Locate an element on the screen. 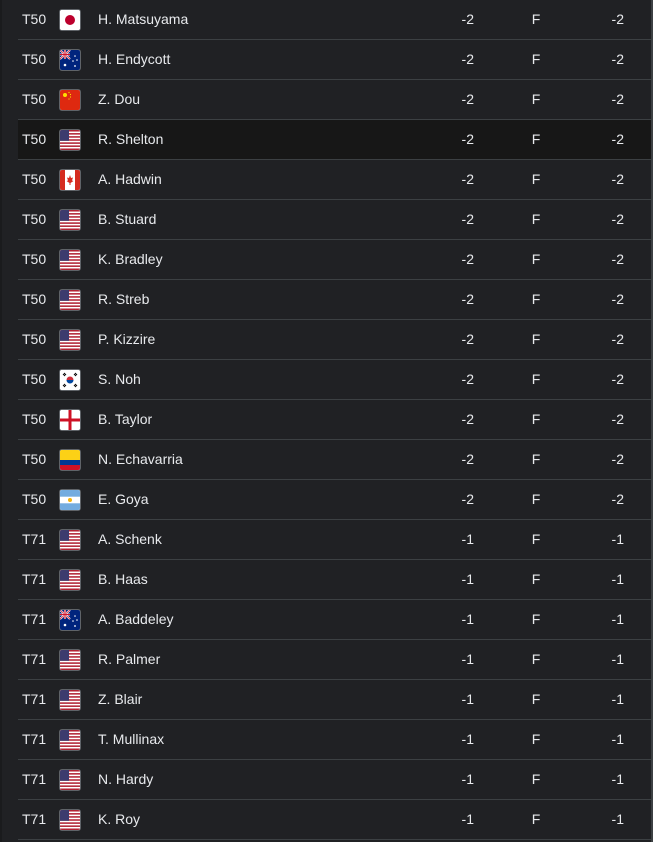  table-row: T71 Z. Blair -1 F -1 is located at coordinates (334, 700).